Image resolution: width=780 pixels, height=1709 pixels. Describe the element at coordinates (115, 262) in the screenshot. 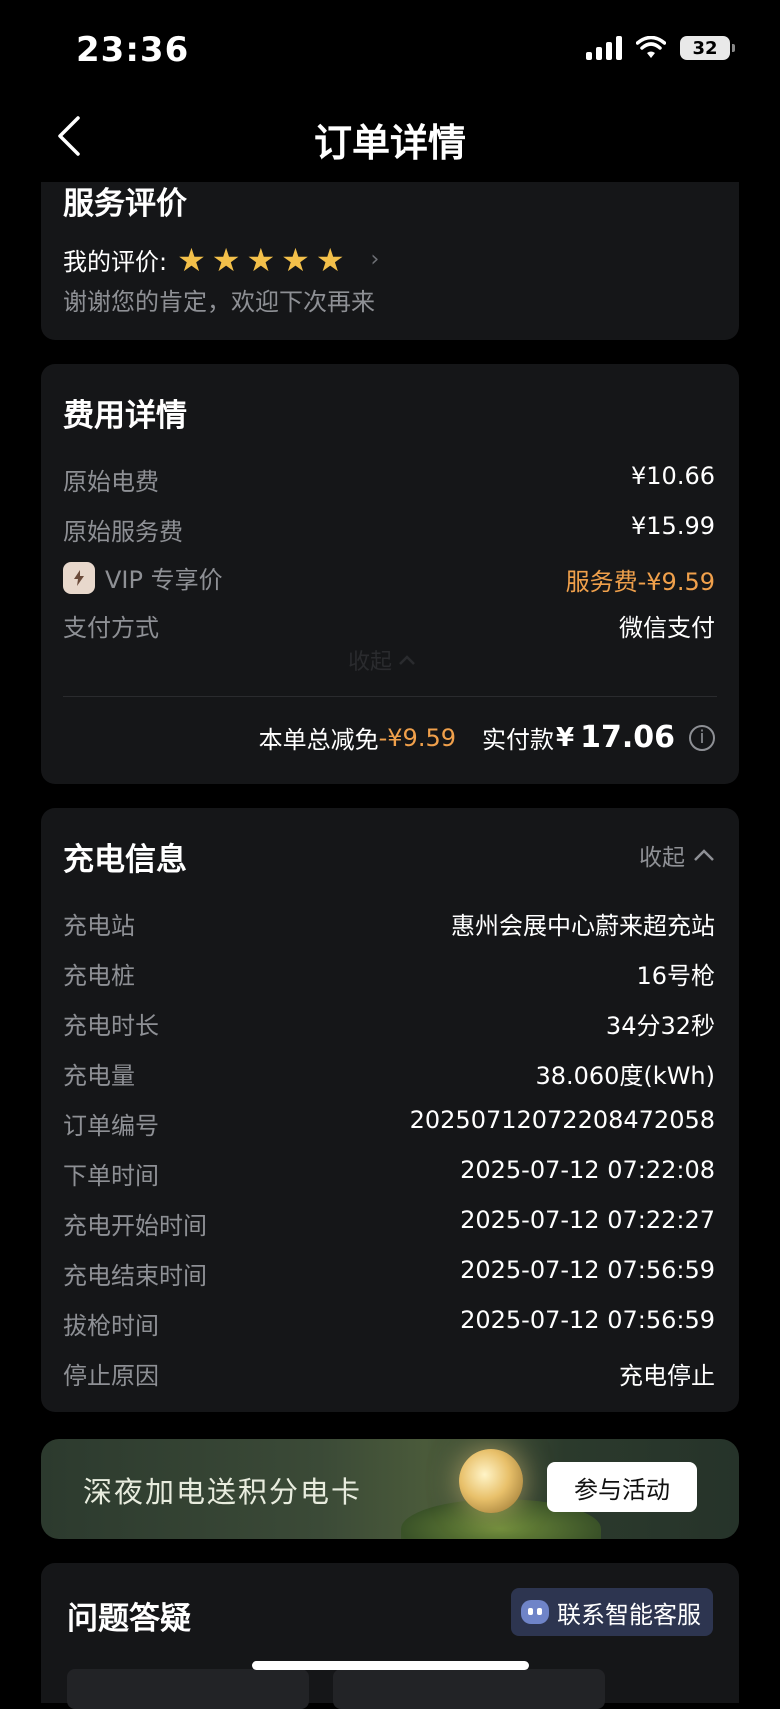

I see `my-rating-label: 我的评价:` at that location.